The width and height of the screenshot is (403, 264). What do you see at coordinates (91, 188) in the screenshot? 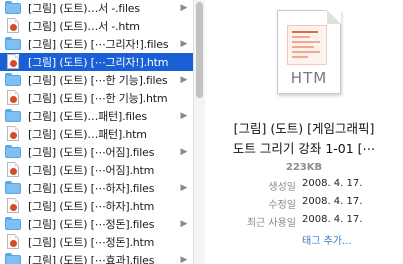
I see `file-name: [그림] (도트) [⋯하자].files` at bounding box center [91, 188].